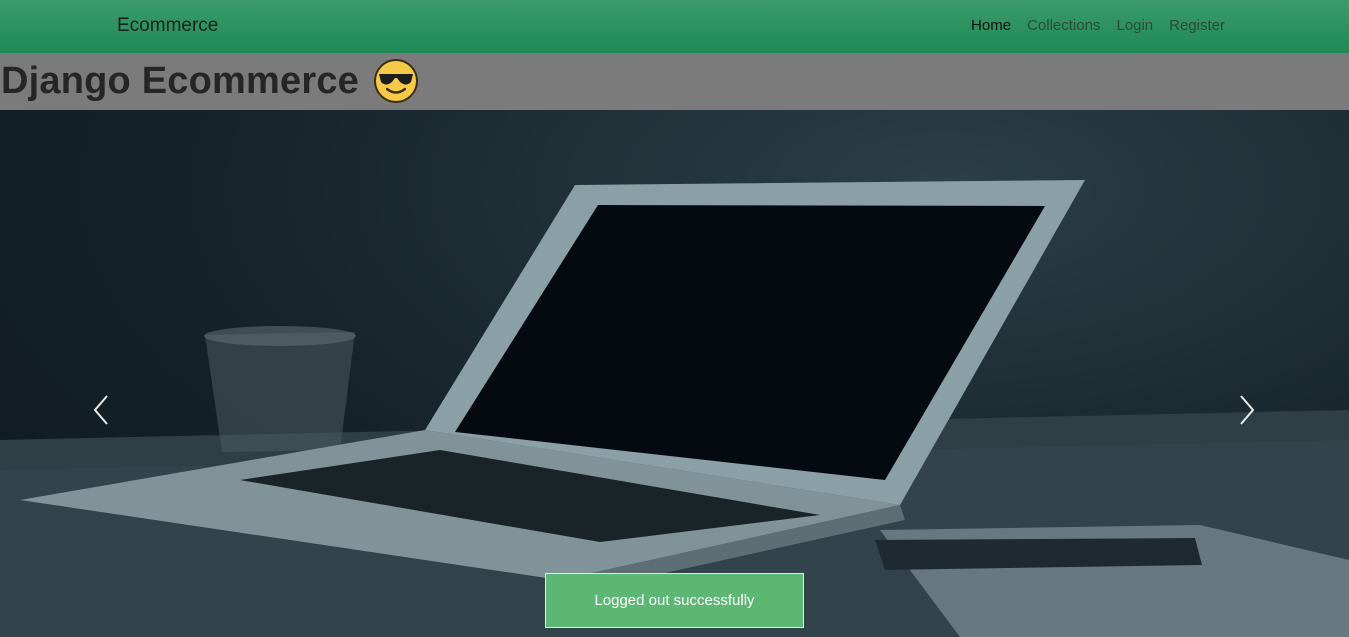 The width and height of the screenshot is (1349, 637). I want to click on nav-link-home: Home, so click(991, 25).